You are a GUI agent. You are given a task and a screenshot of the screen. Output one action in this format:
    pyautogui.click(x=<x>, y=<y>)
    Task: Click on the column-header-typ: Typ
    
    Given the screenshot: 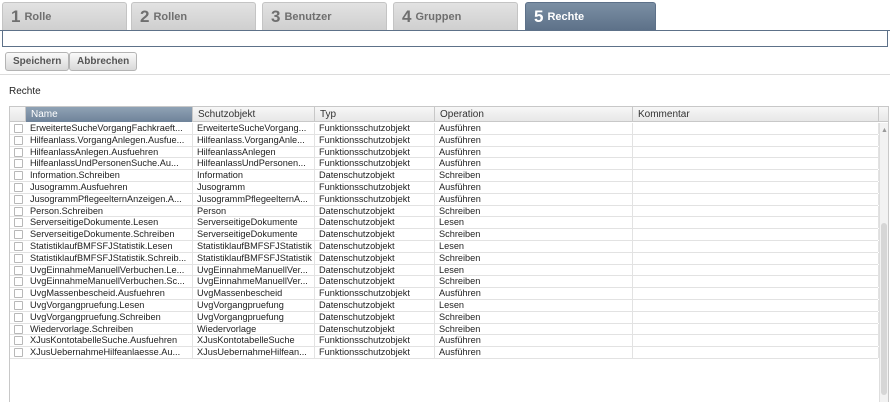 What is the action you would take?
    pyautogui.click(x=375, y=114)
    